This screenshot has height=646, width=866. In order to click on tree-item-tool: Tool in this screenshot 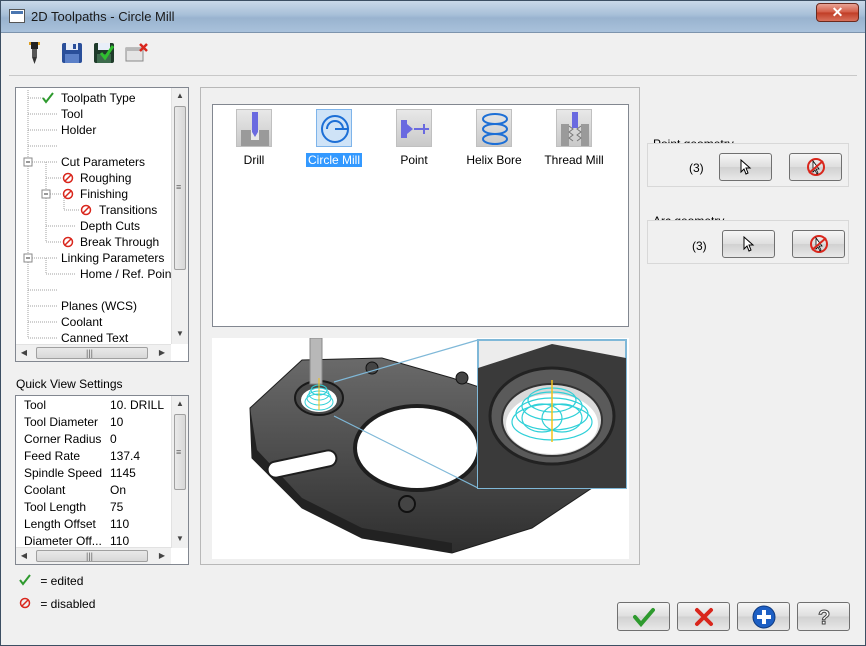, I will do `click(72, 114)`.